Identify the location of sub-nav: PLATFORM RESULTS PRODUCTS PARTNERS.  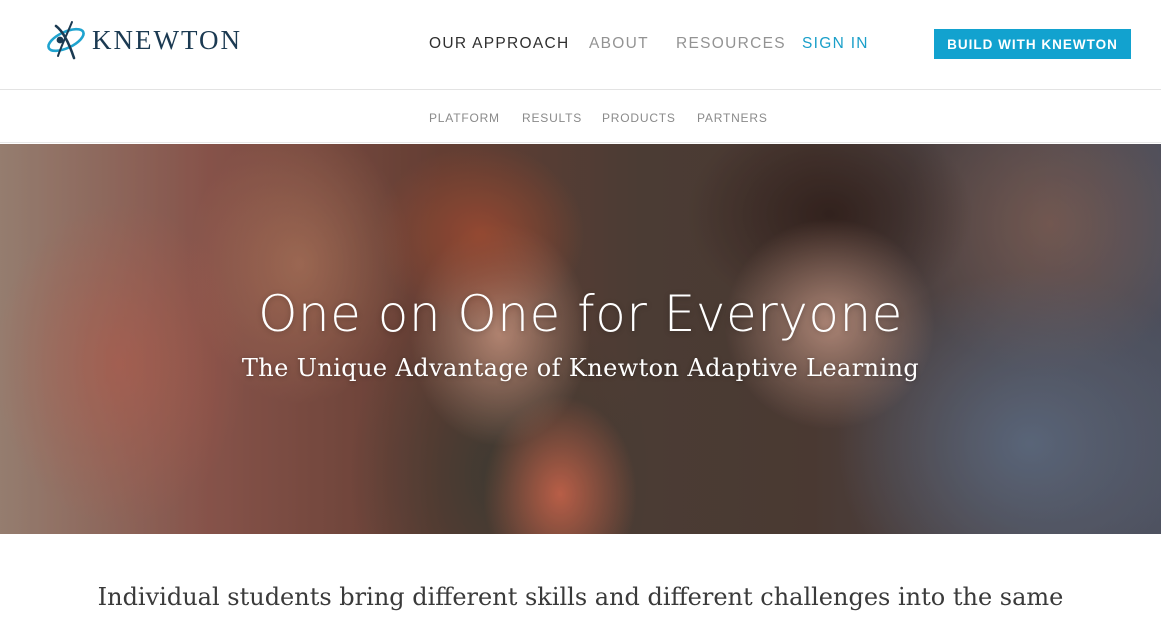
(580, 117).